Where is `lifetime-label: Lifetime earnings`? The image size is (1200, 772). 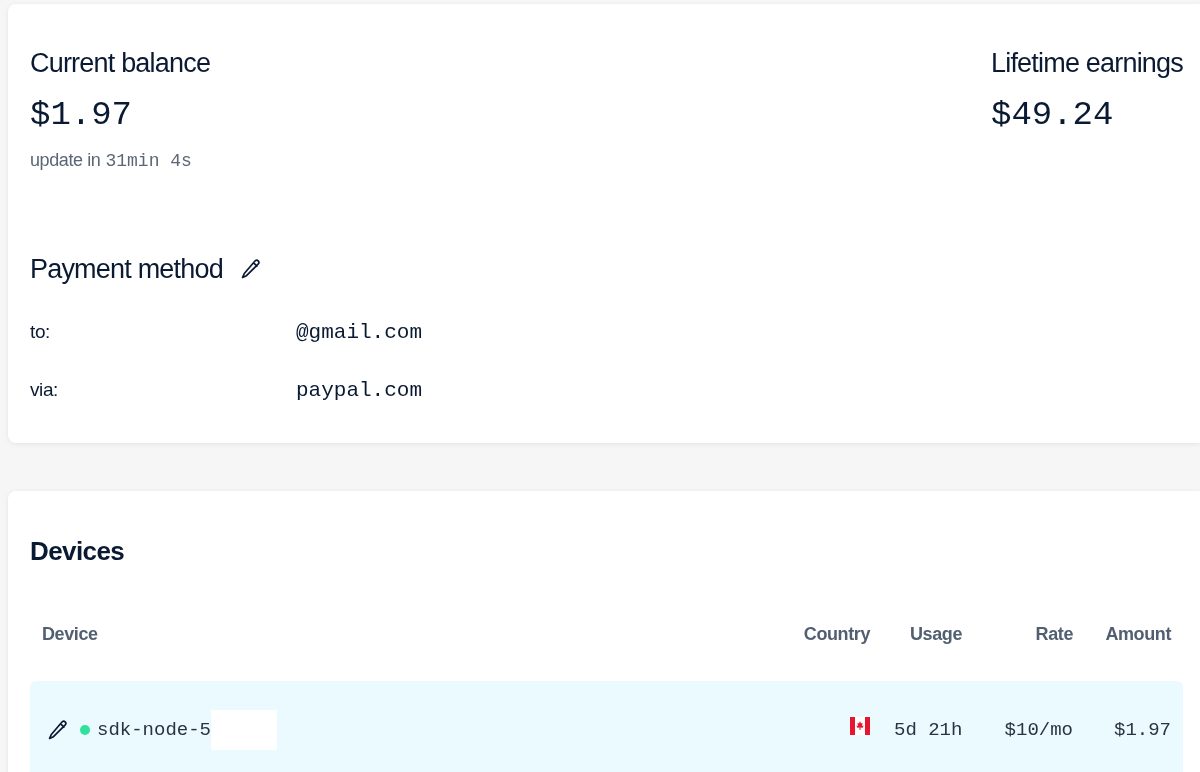
lifetime-label: Lifetime earnings is located at coordinates (1087, 63).